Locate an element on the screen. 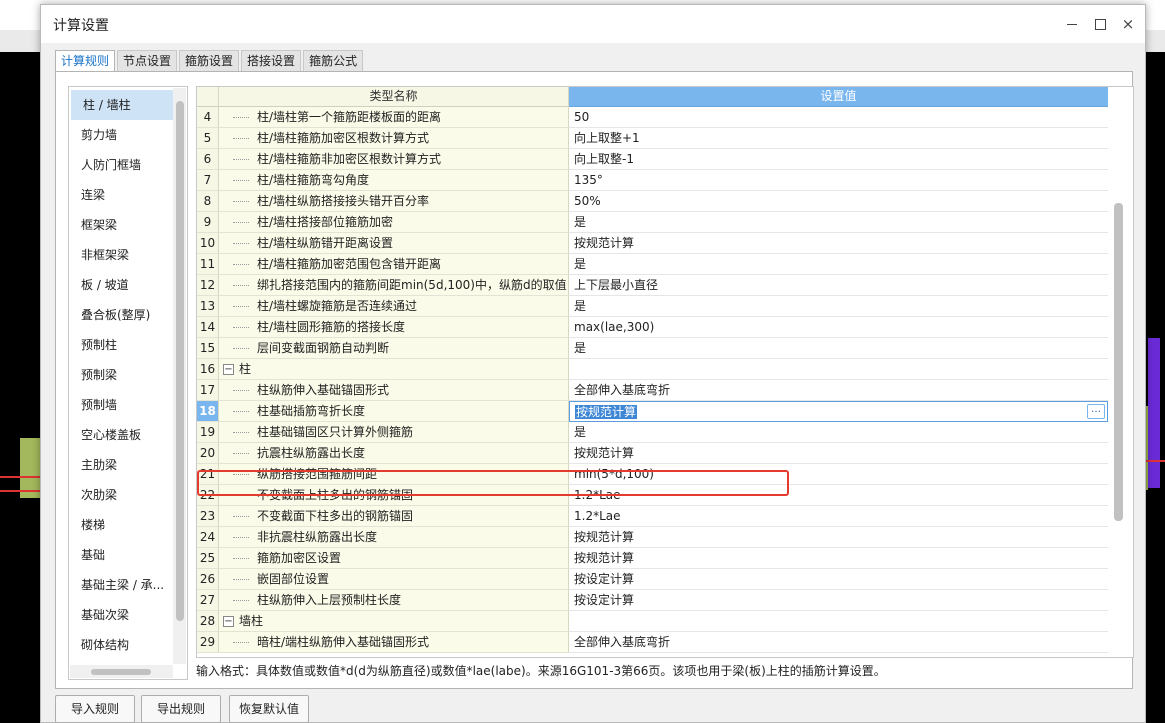 This screenshot has width=1165, height=723. list-item: 预制梁 is located at coordinates (121, 375).